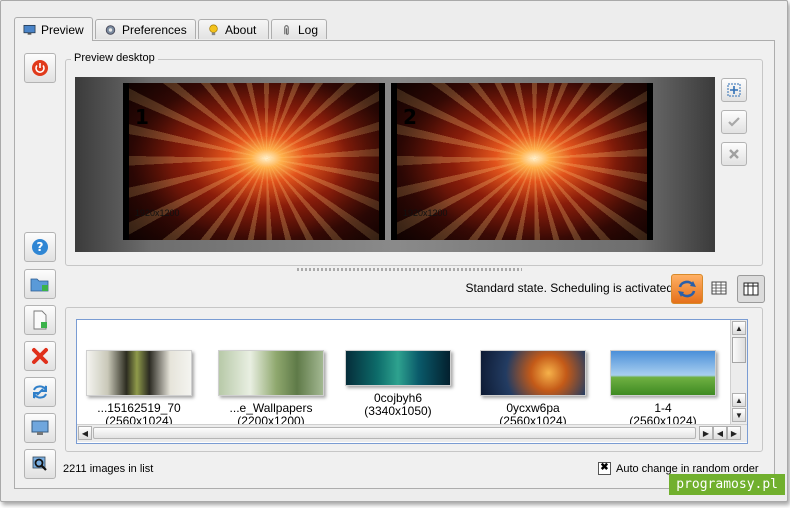  What do you see at coordinates (398, 411) in the screenshot?
I see `thumbnail-size: (3340x1050)` at bounding box center [398, 411].